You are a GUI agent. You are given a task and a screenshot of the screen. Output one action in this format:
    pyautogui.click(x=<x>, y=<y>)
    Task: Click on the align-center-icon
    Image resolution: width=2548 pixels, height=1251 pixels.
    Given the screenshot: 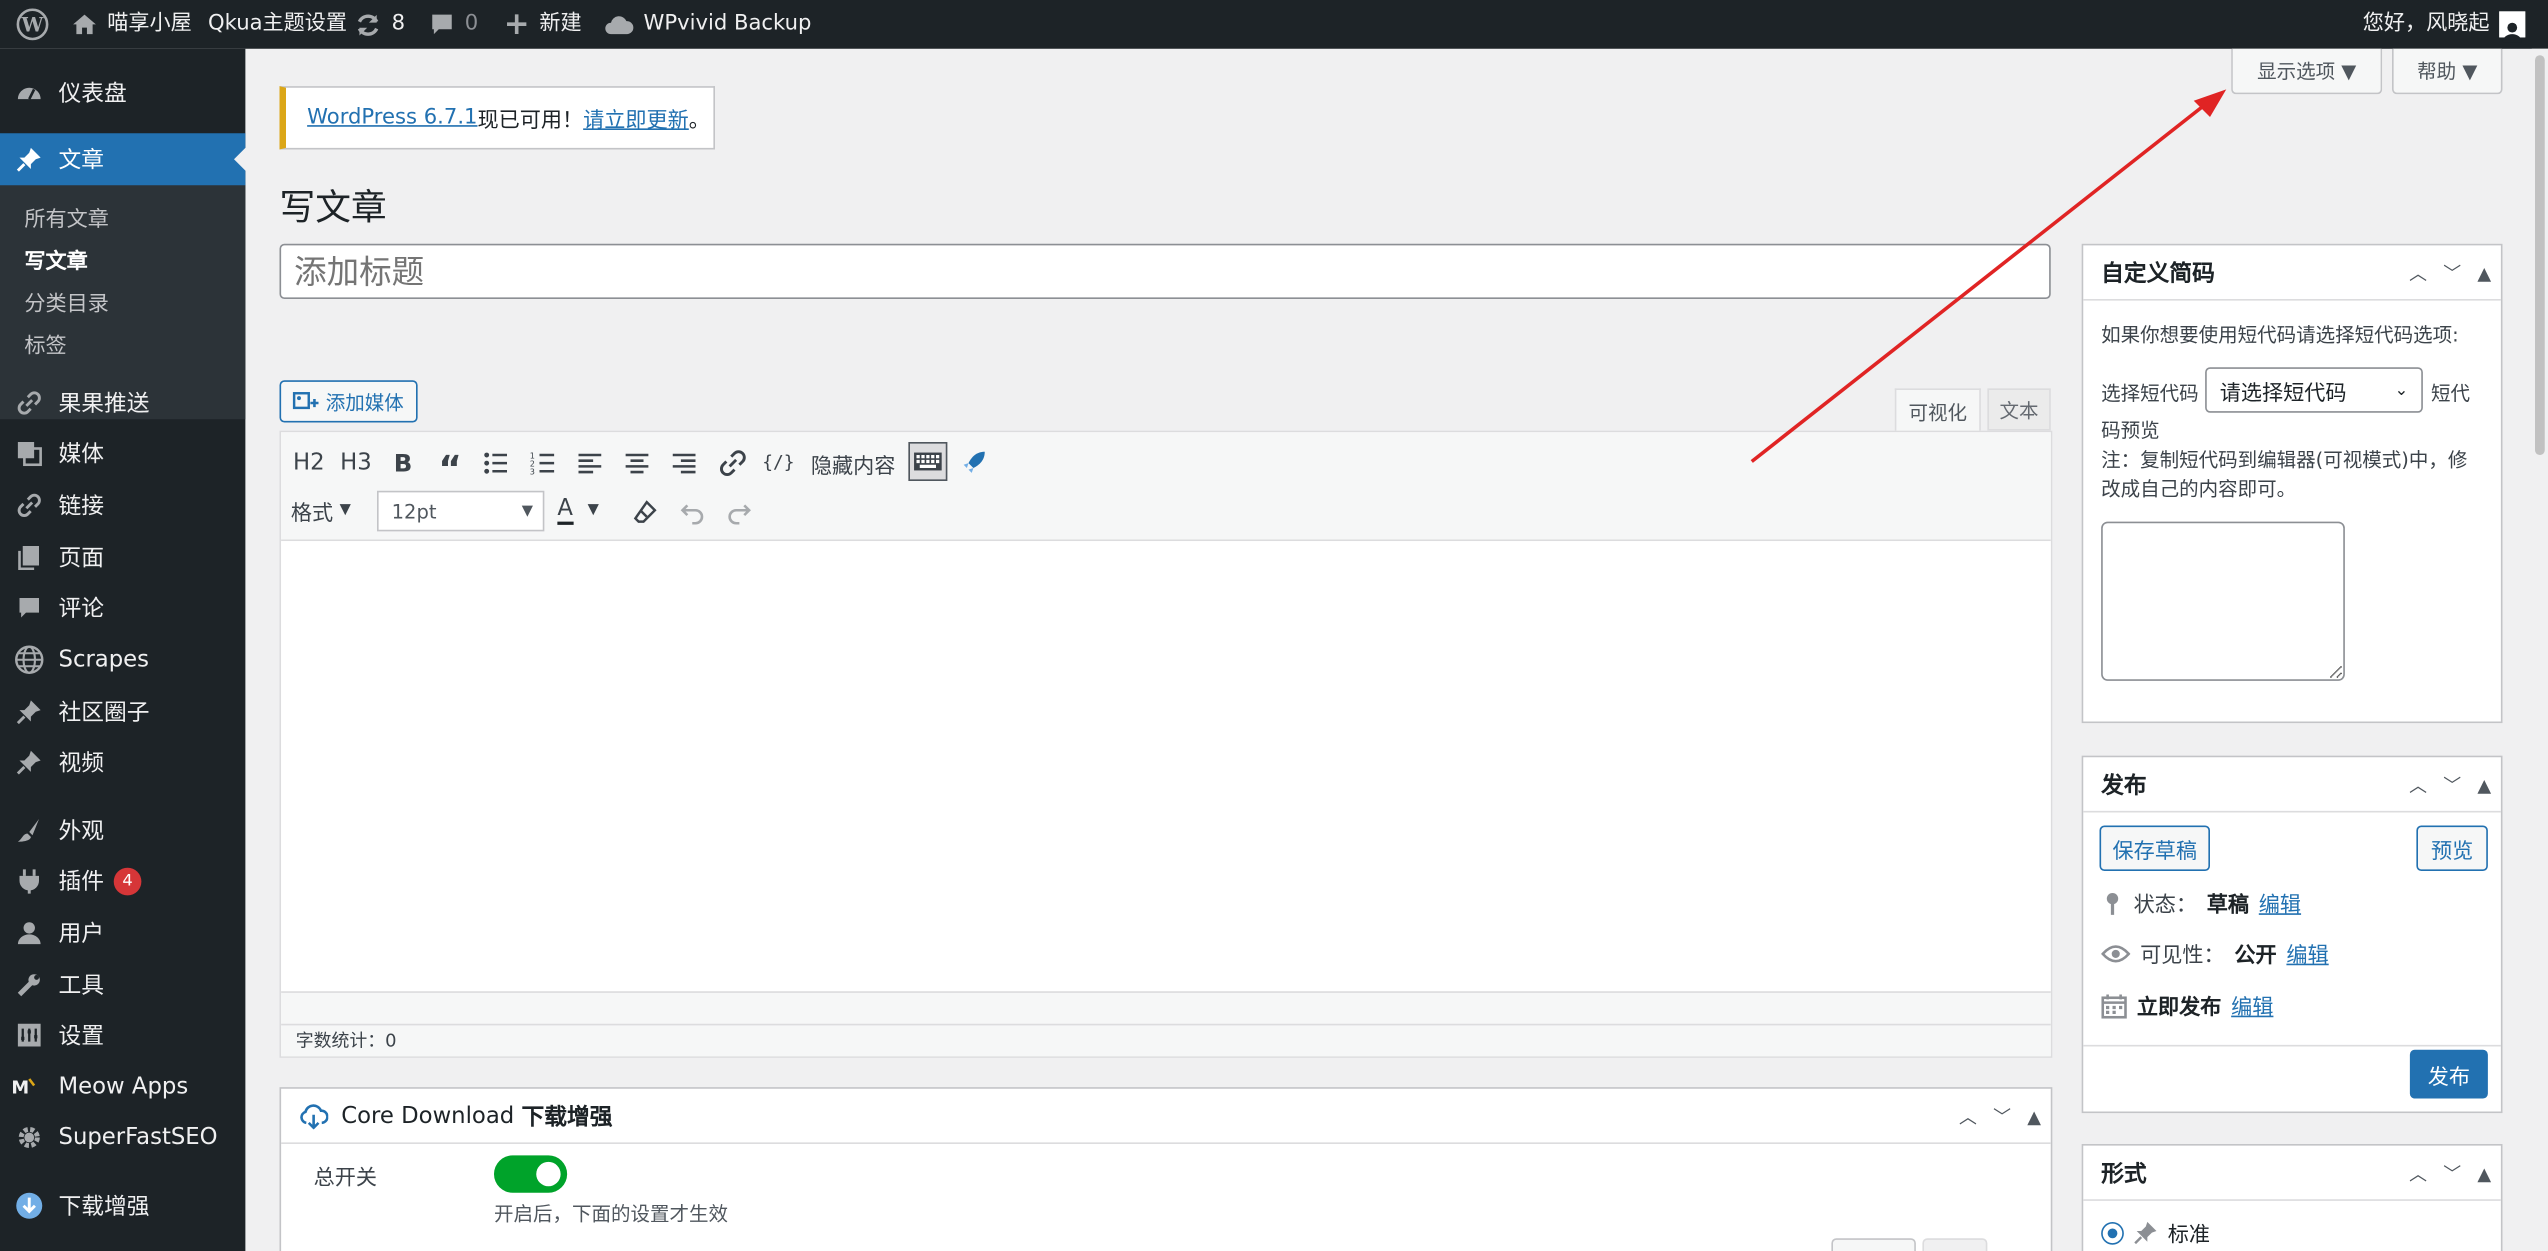 What is the action you would take?
    pyautogui.click(x=637, y=463)
    